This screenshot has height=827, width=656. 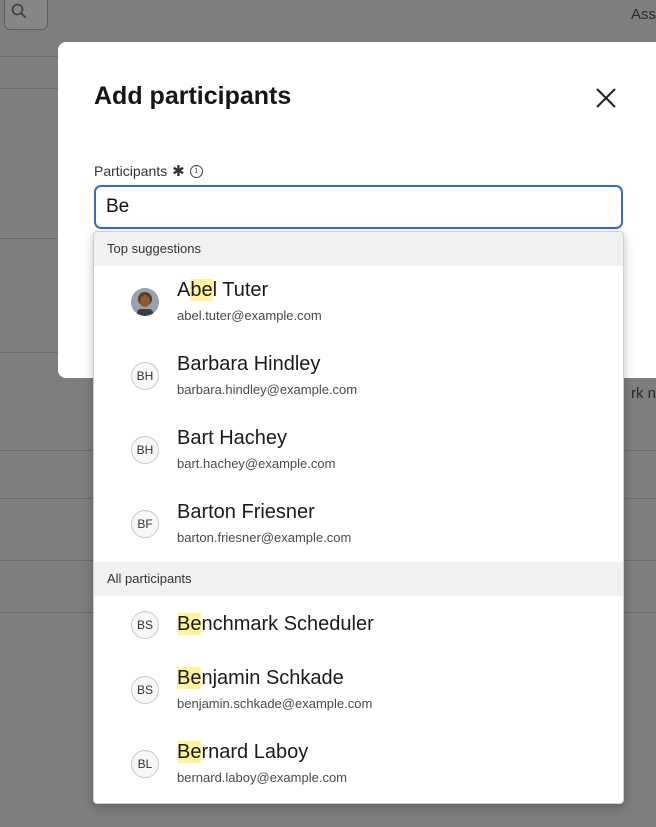 I want to click on dialog-title: Add participants, so click(x=193, y=96).